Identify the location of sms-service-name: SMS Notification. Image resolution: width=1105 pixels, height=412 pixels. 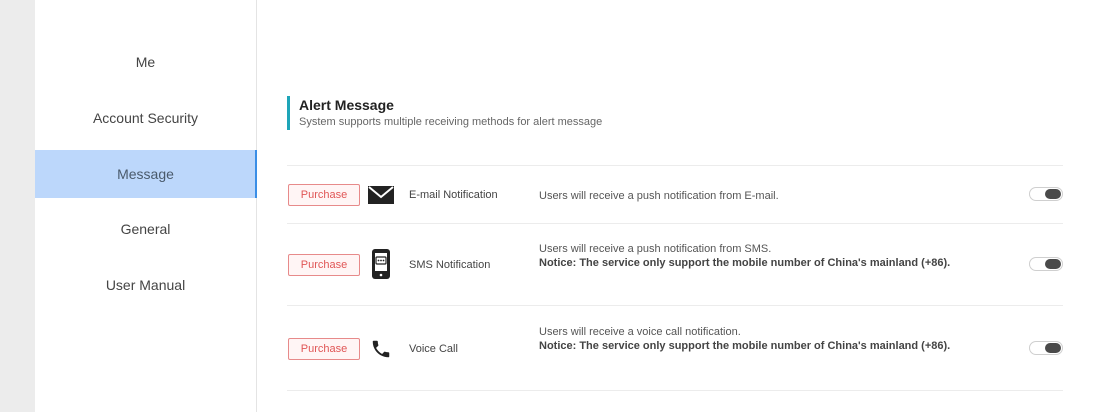
(450, 265).